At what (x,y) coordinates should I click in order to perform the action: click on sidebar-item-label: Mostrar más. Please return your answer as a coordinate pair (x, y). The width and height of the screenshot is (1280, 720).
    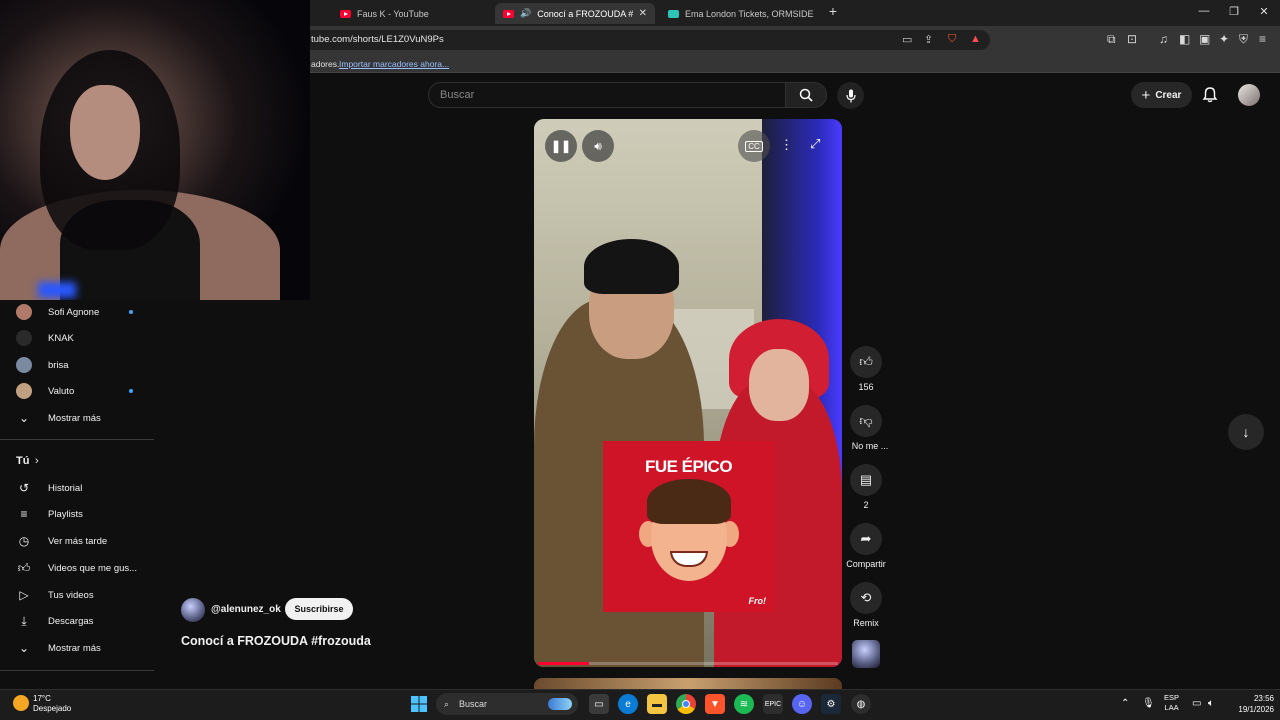
    Looking at the image, I should click on (74, 418).